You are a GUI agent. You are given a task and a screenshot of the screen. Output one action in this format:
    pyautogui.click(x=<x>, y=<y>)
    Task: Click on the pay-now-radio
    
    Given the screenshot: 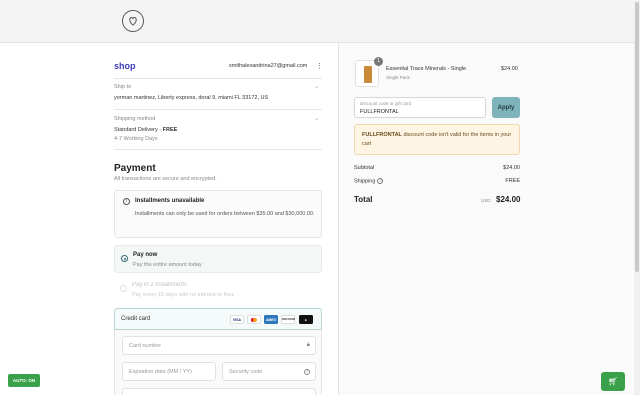 What is the action you would take?
    pyautogui.click(x=124, y=258)
    